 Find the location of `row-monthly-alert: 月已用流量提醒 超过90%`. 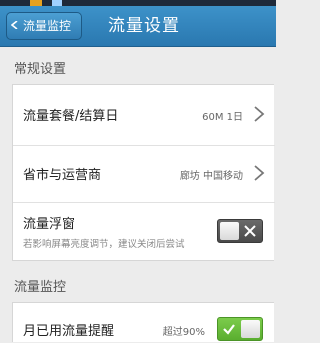

row-monthly-alert: 月已用流量提醒 超过90% is located at coordinates (144, 323).